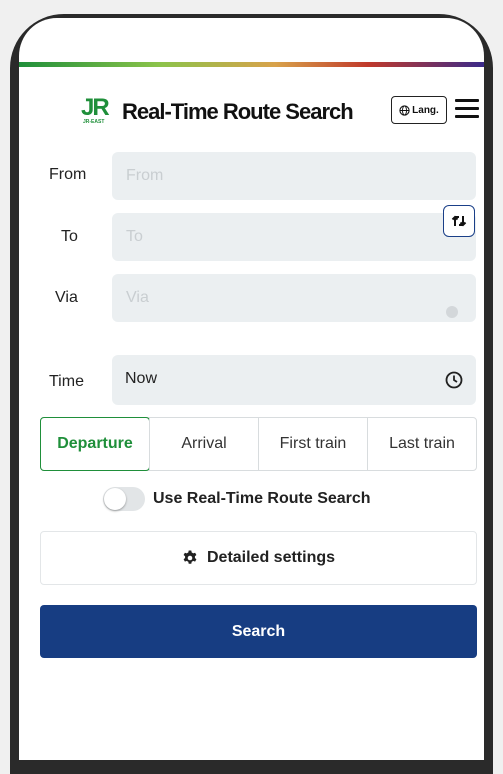  I want to click on time-label: Time, so click(66, 381).